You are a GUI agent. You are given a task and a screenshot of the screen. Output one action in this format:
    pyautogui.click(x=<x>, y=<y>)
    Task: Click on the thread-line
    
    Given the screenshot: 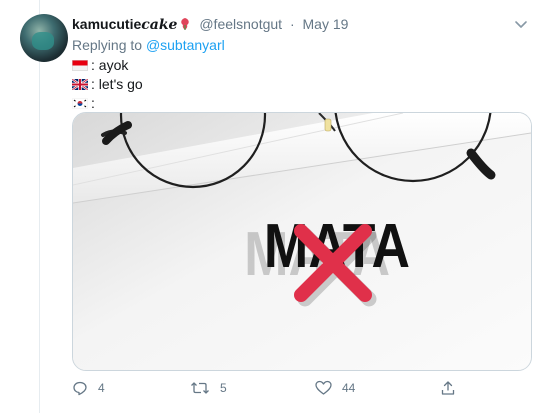 What is the action you would take?
    pyautogui.click(x=39, y=206)
    